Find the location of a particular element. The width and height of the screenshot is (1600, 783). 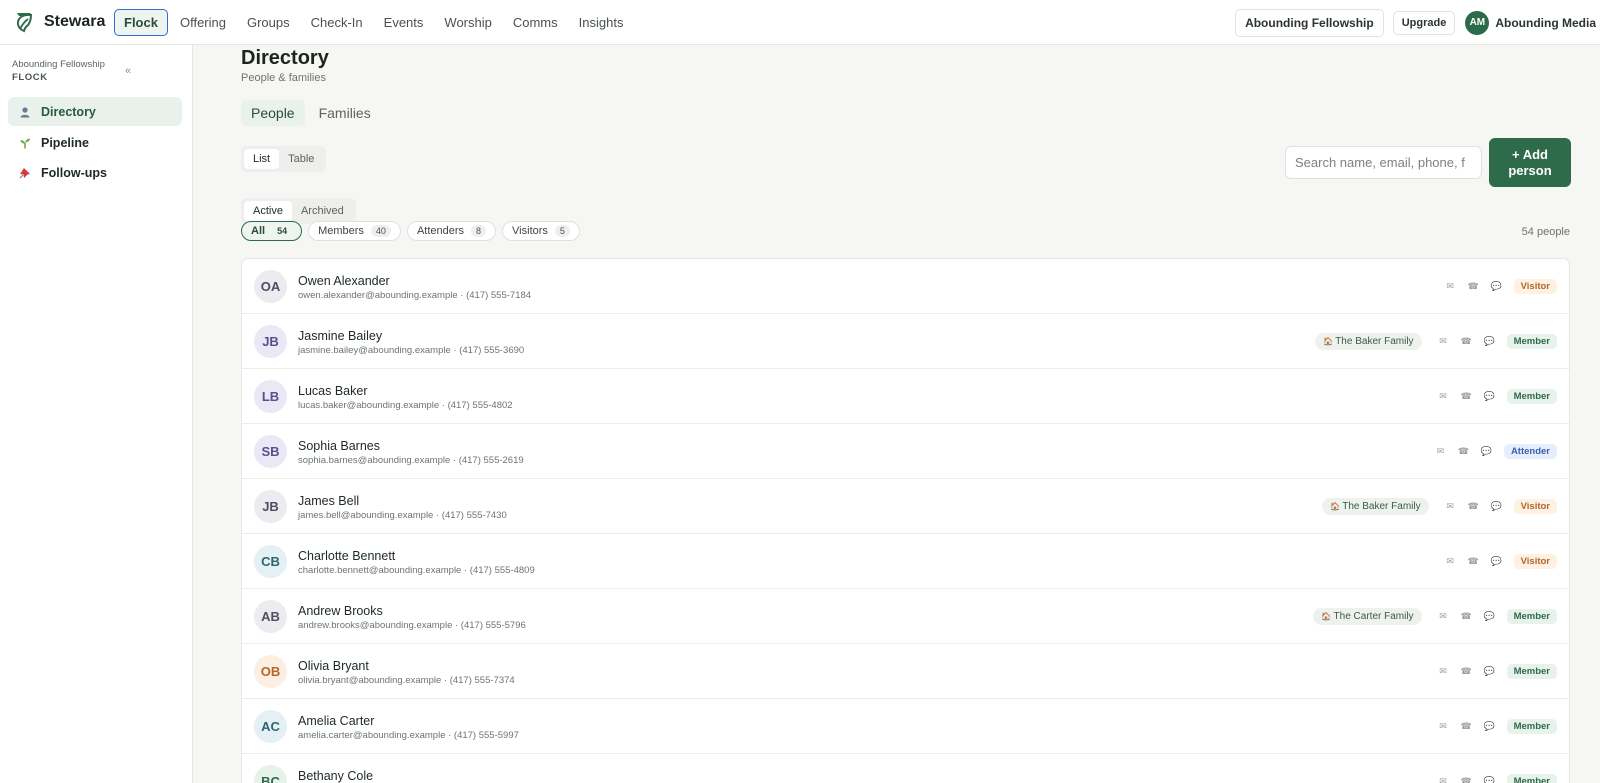

filter-count: 40 is located at coordinates (380, 231).